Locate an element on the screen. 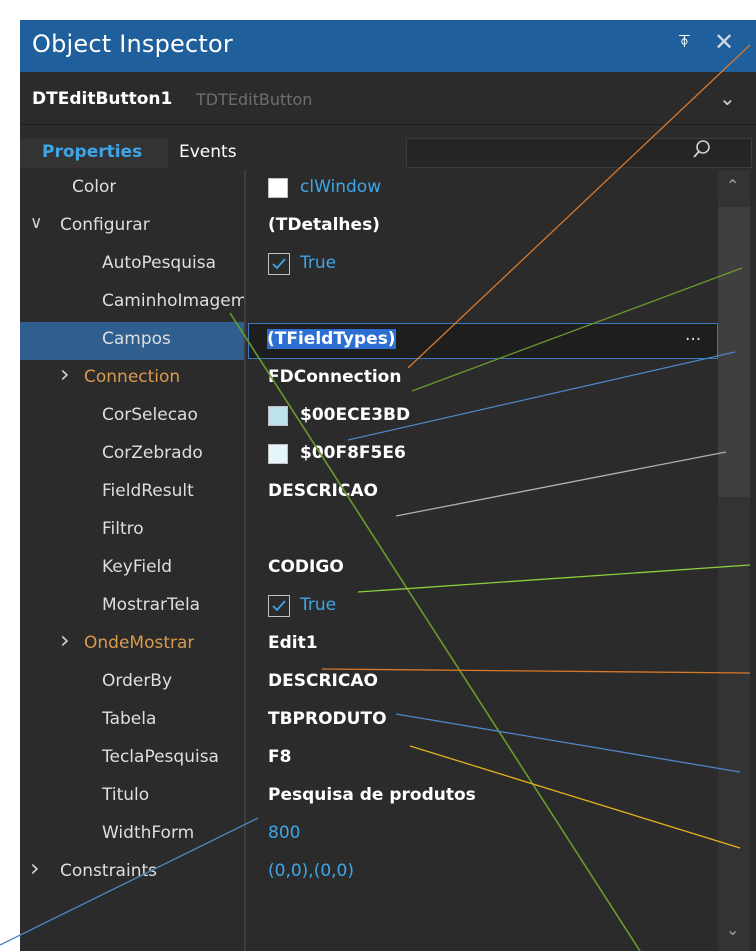  property-name-cell: › OndeMostrar is located at coordinates (132, 645).